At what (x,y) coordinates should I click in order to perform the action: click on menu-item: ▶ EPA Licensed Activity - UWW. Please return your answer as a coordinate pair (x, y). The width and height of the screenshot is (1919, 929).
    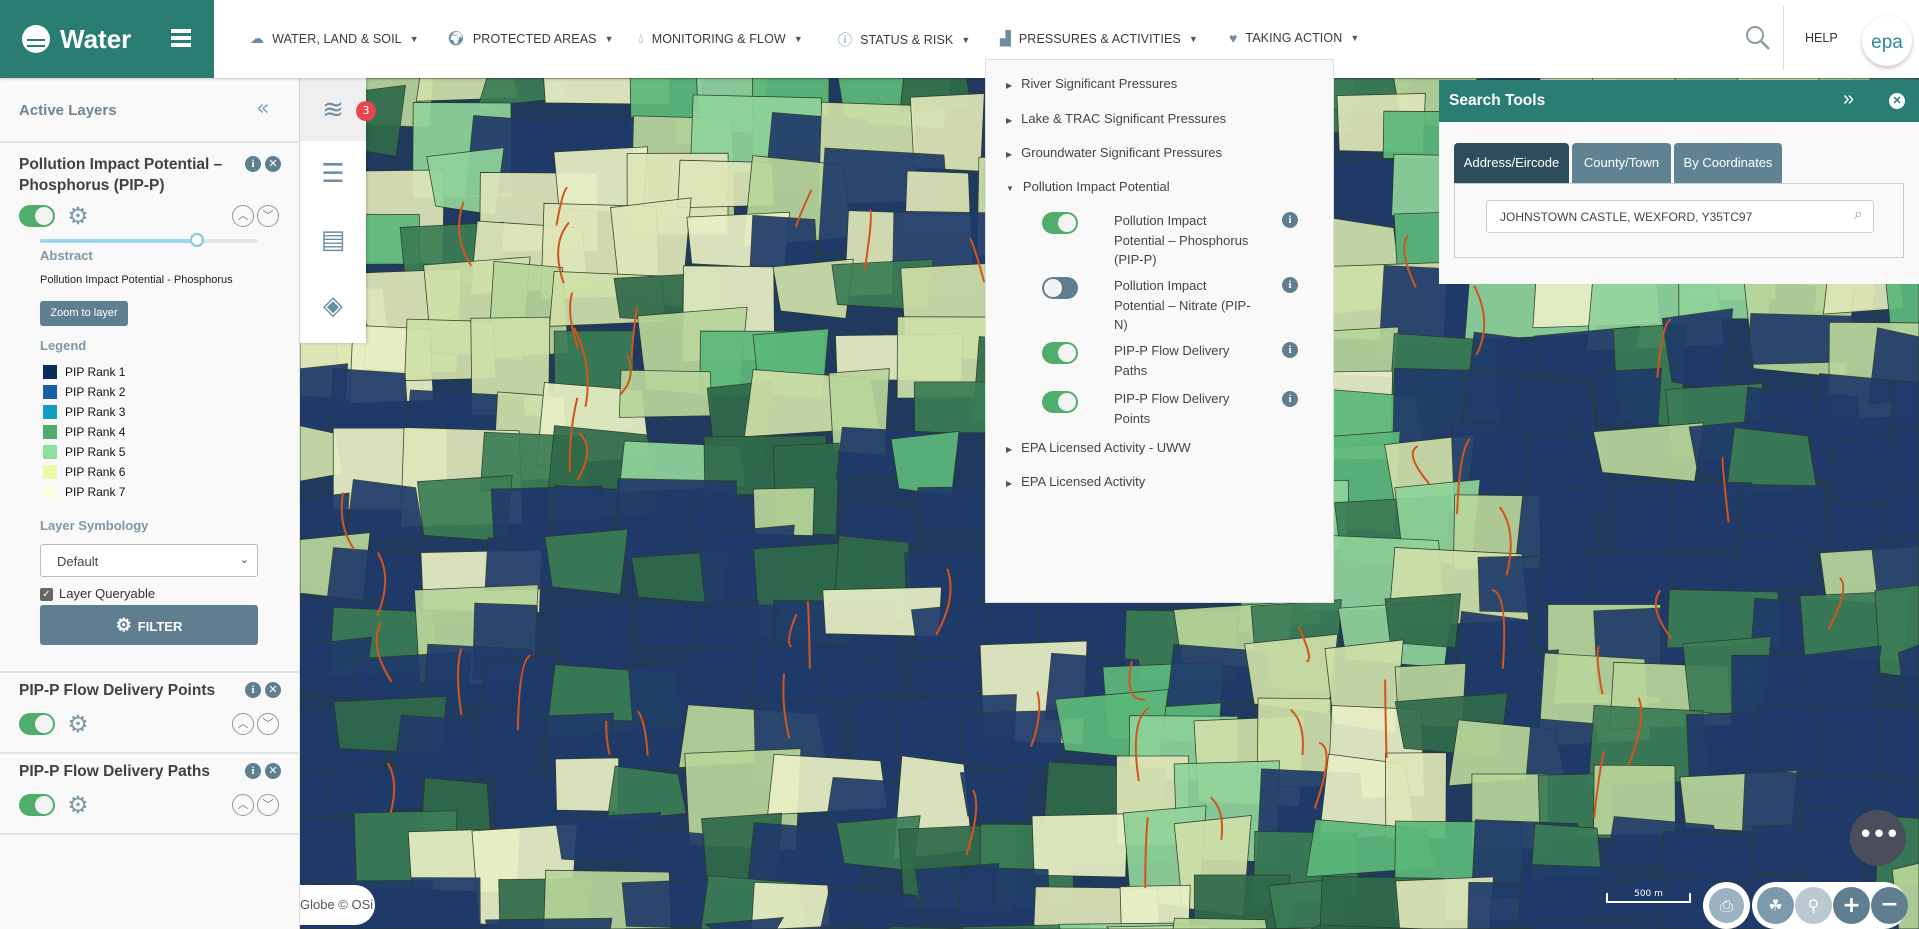
    Looking at the image, I should click on (1098, 447).